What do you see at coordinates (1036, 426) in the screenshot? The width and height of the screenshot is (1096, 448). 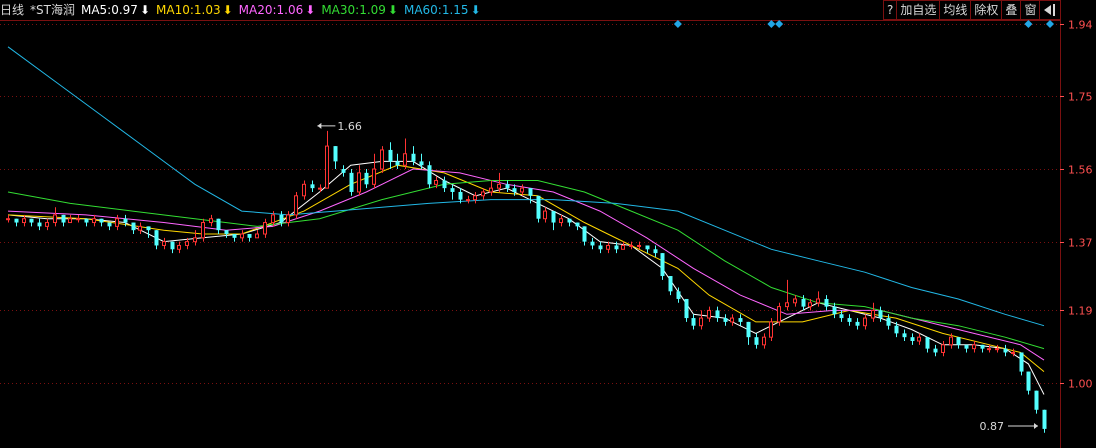 I see `low-arrow-head` at bounding box center [1036, 426].